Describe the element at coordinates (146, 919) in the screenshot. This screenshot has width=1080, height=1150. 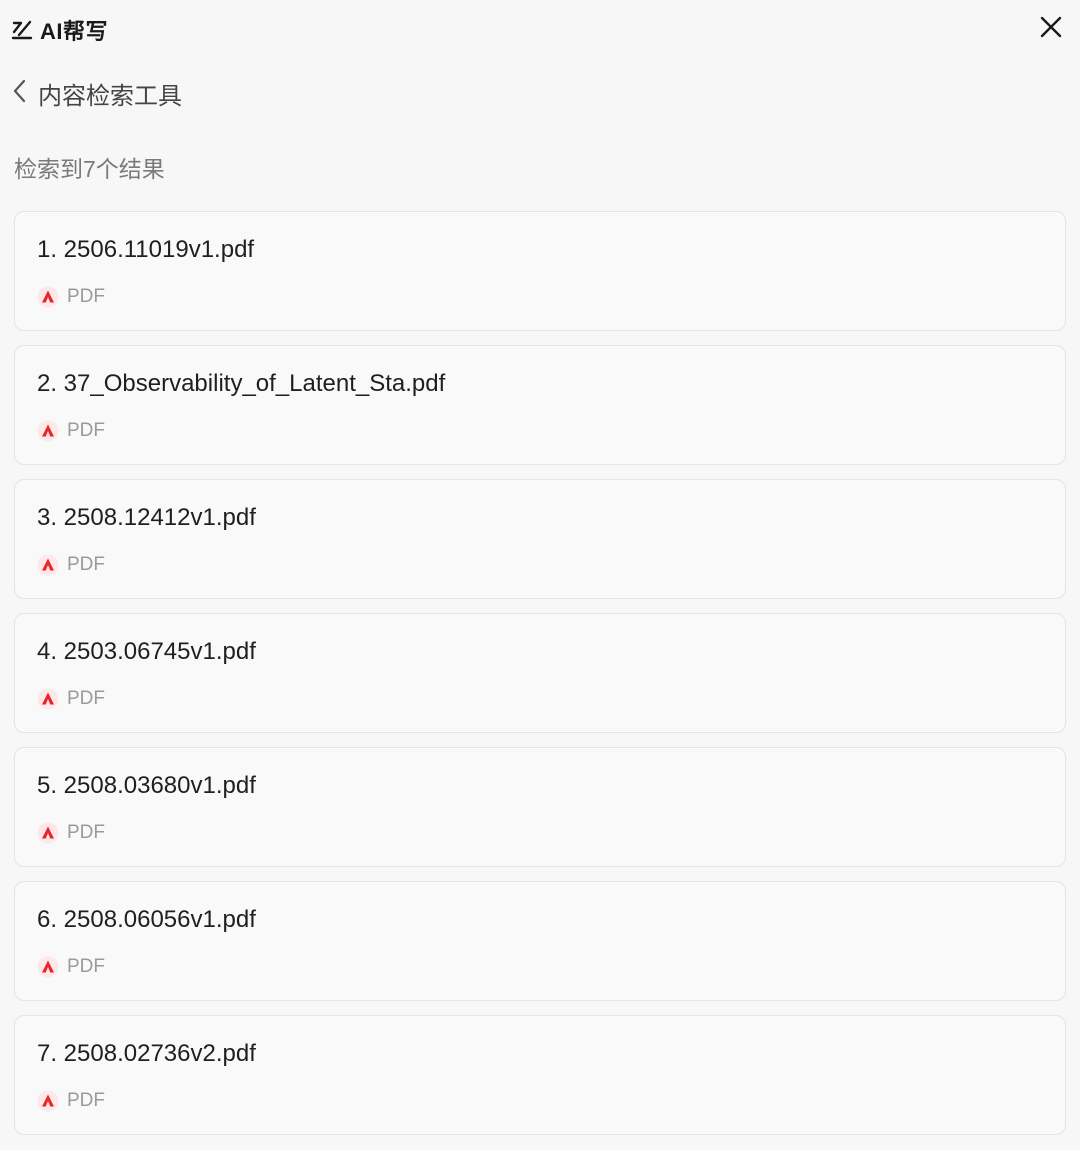
I see `result-title: 6. 2508.06056v1.pdf` at that location.